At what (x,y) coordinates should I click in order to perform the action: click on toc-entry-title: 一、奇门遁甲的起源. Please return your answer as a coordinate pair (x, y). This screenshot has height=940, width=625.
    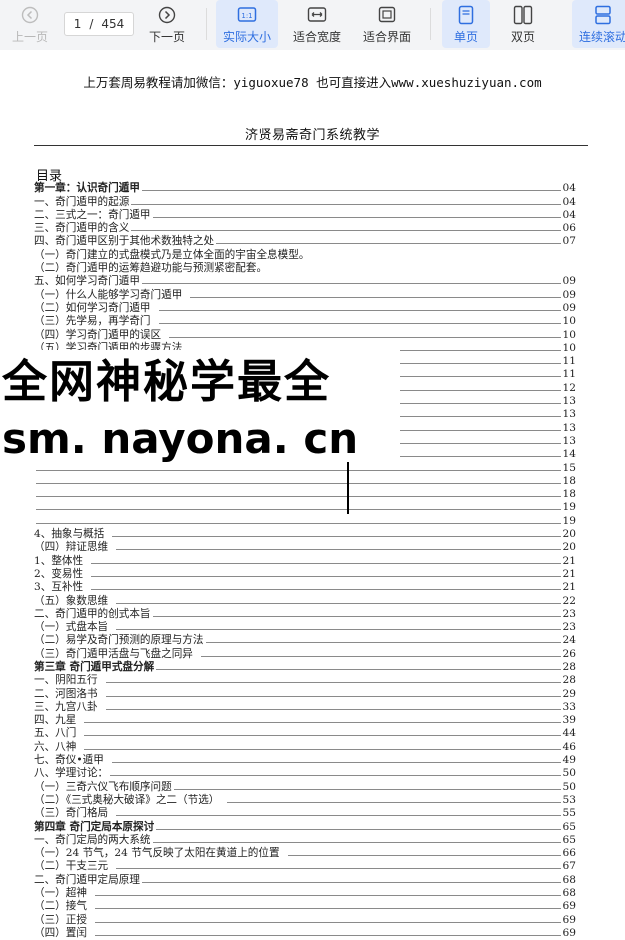
    Looking at the image, I should click on (83, 202).